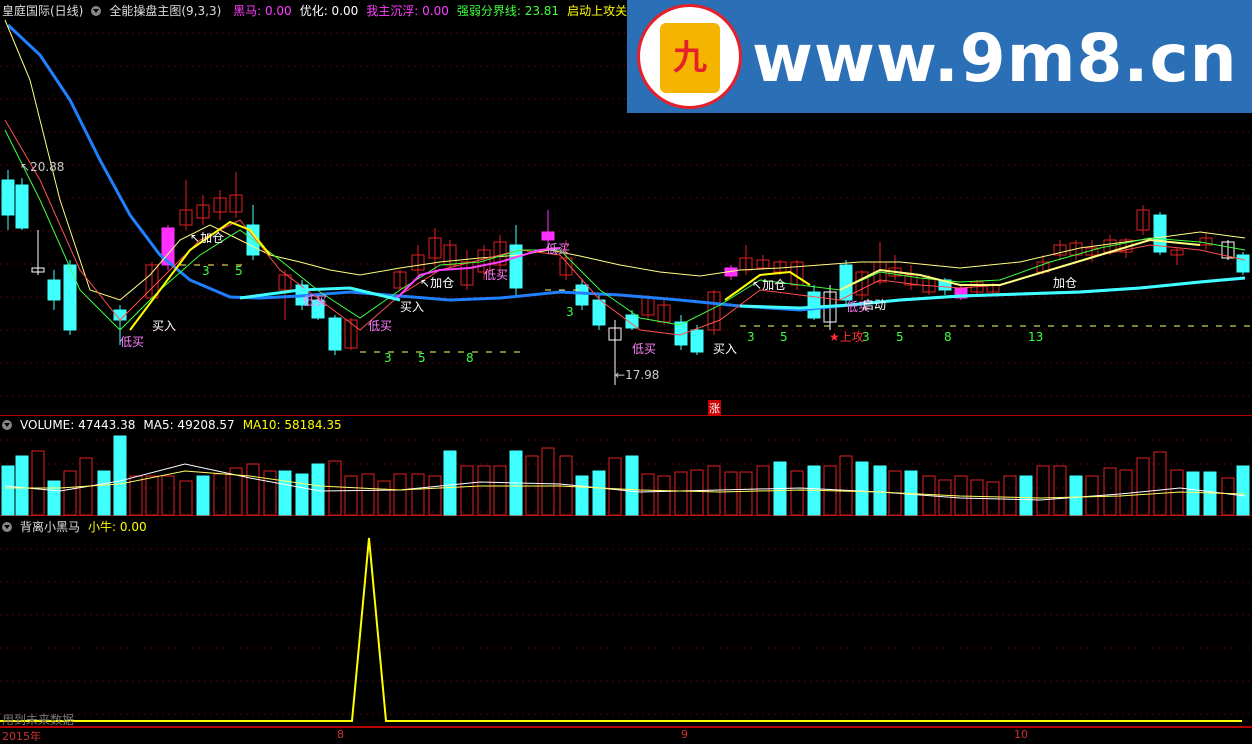 The width and height of the screenshot is (1252, 744). What do you see at coordinates (407, 11) in the screenshot?
I see `value-wozhu: 我主沉浮: 0.00` at bounding box center [407, 11].